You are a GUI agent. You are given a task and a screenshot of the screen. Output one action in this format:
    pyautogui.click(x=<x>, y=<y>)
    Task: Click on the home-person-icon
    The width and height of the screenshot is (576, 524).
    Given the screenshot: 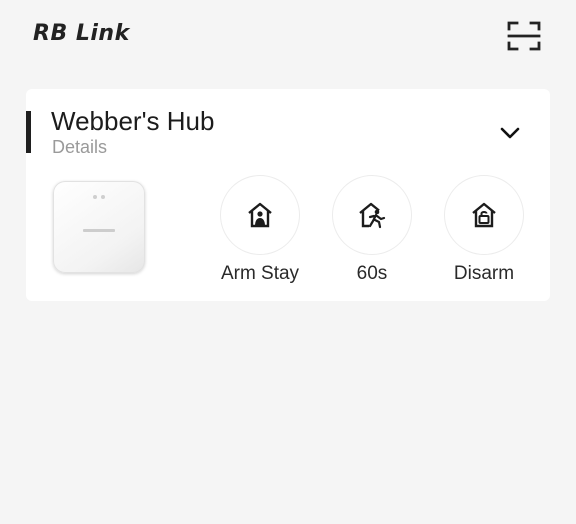 What is the action you would take?
    pyautogui.click(x=260, y=215)
    